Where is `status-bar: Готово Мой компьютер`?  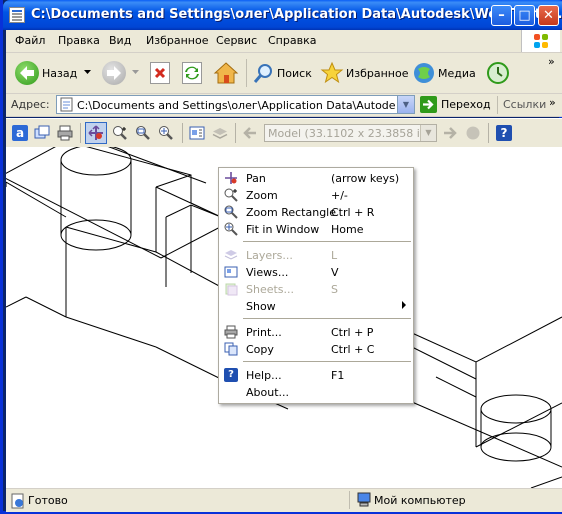
status-bar: Готово Мой компьютер is located at coordinates (284, 500).